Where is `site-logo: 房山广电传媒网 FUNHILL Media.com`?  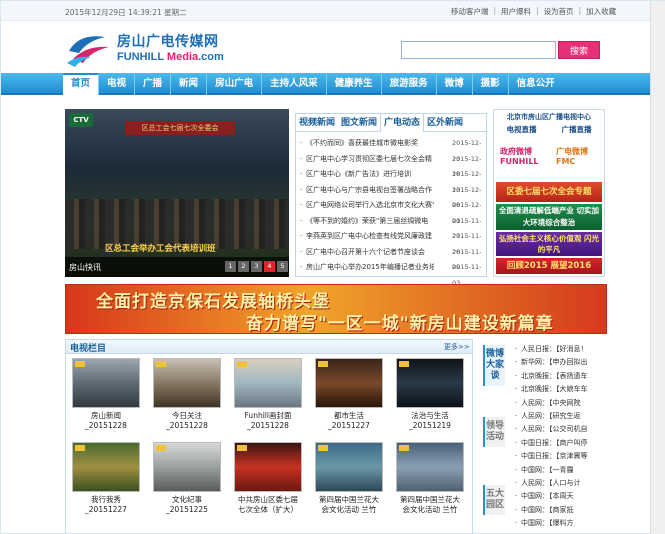 site-logo: 房山广电传媒网 FUNHILL Media.com is located at coordinates (165, 48).